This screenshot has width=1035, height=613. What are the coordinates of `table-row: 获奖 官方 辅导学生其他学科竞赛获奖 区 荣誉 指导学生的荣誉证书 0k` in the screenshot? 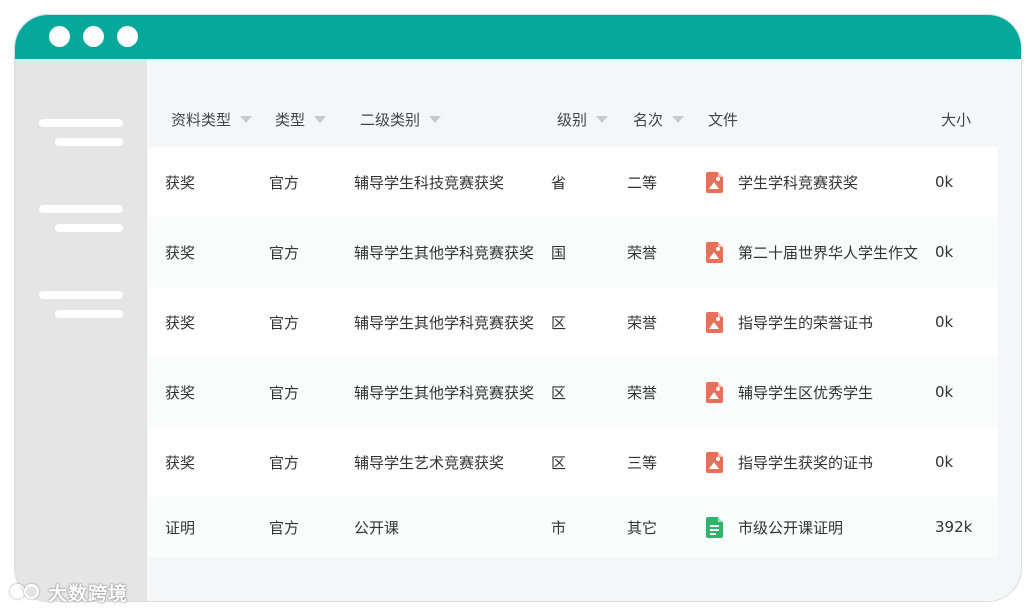 It's located at (573, 322).